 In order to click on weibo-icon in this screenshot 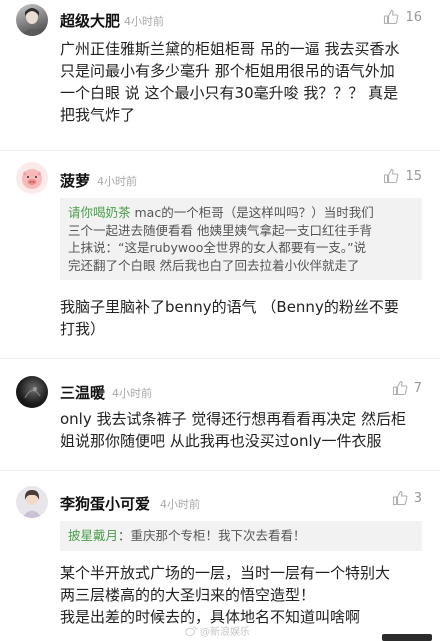, I will do `click(191, 631)`.